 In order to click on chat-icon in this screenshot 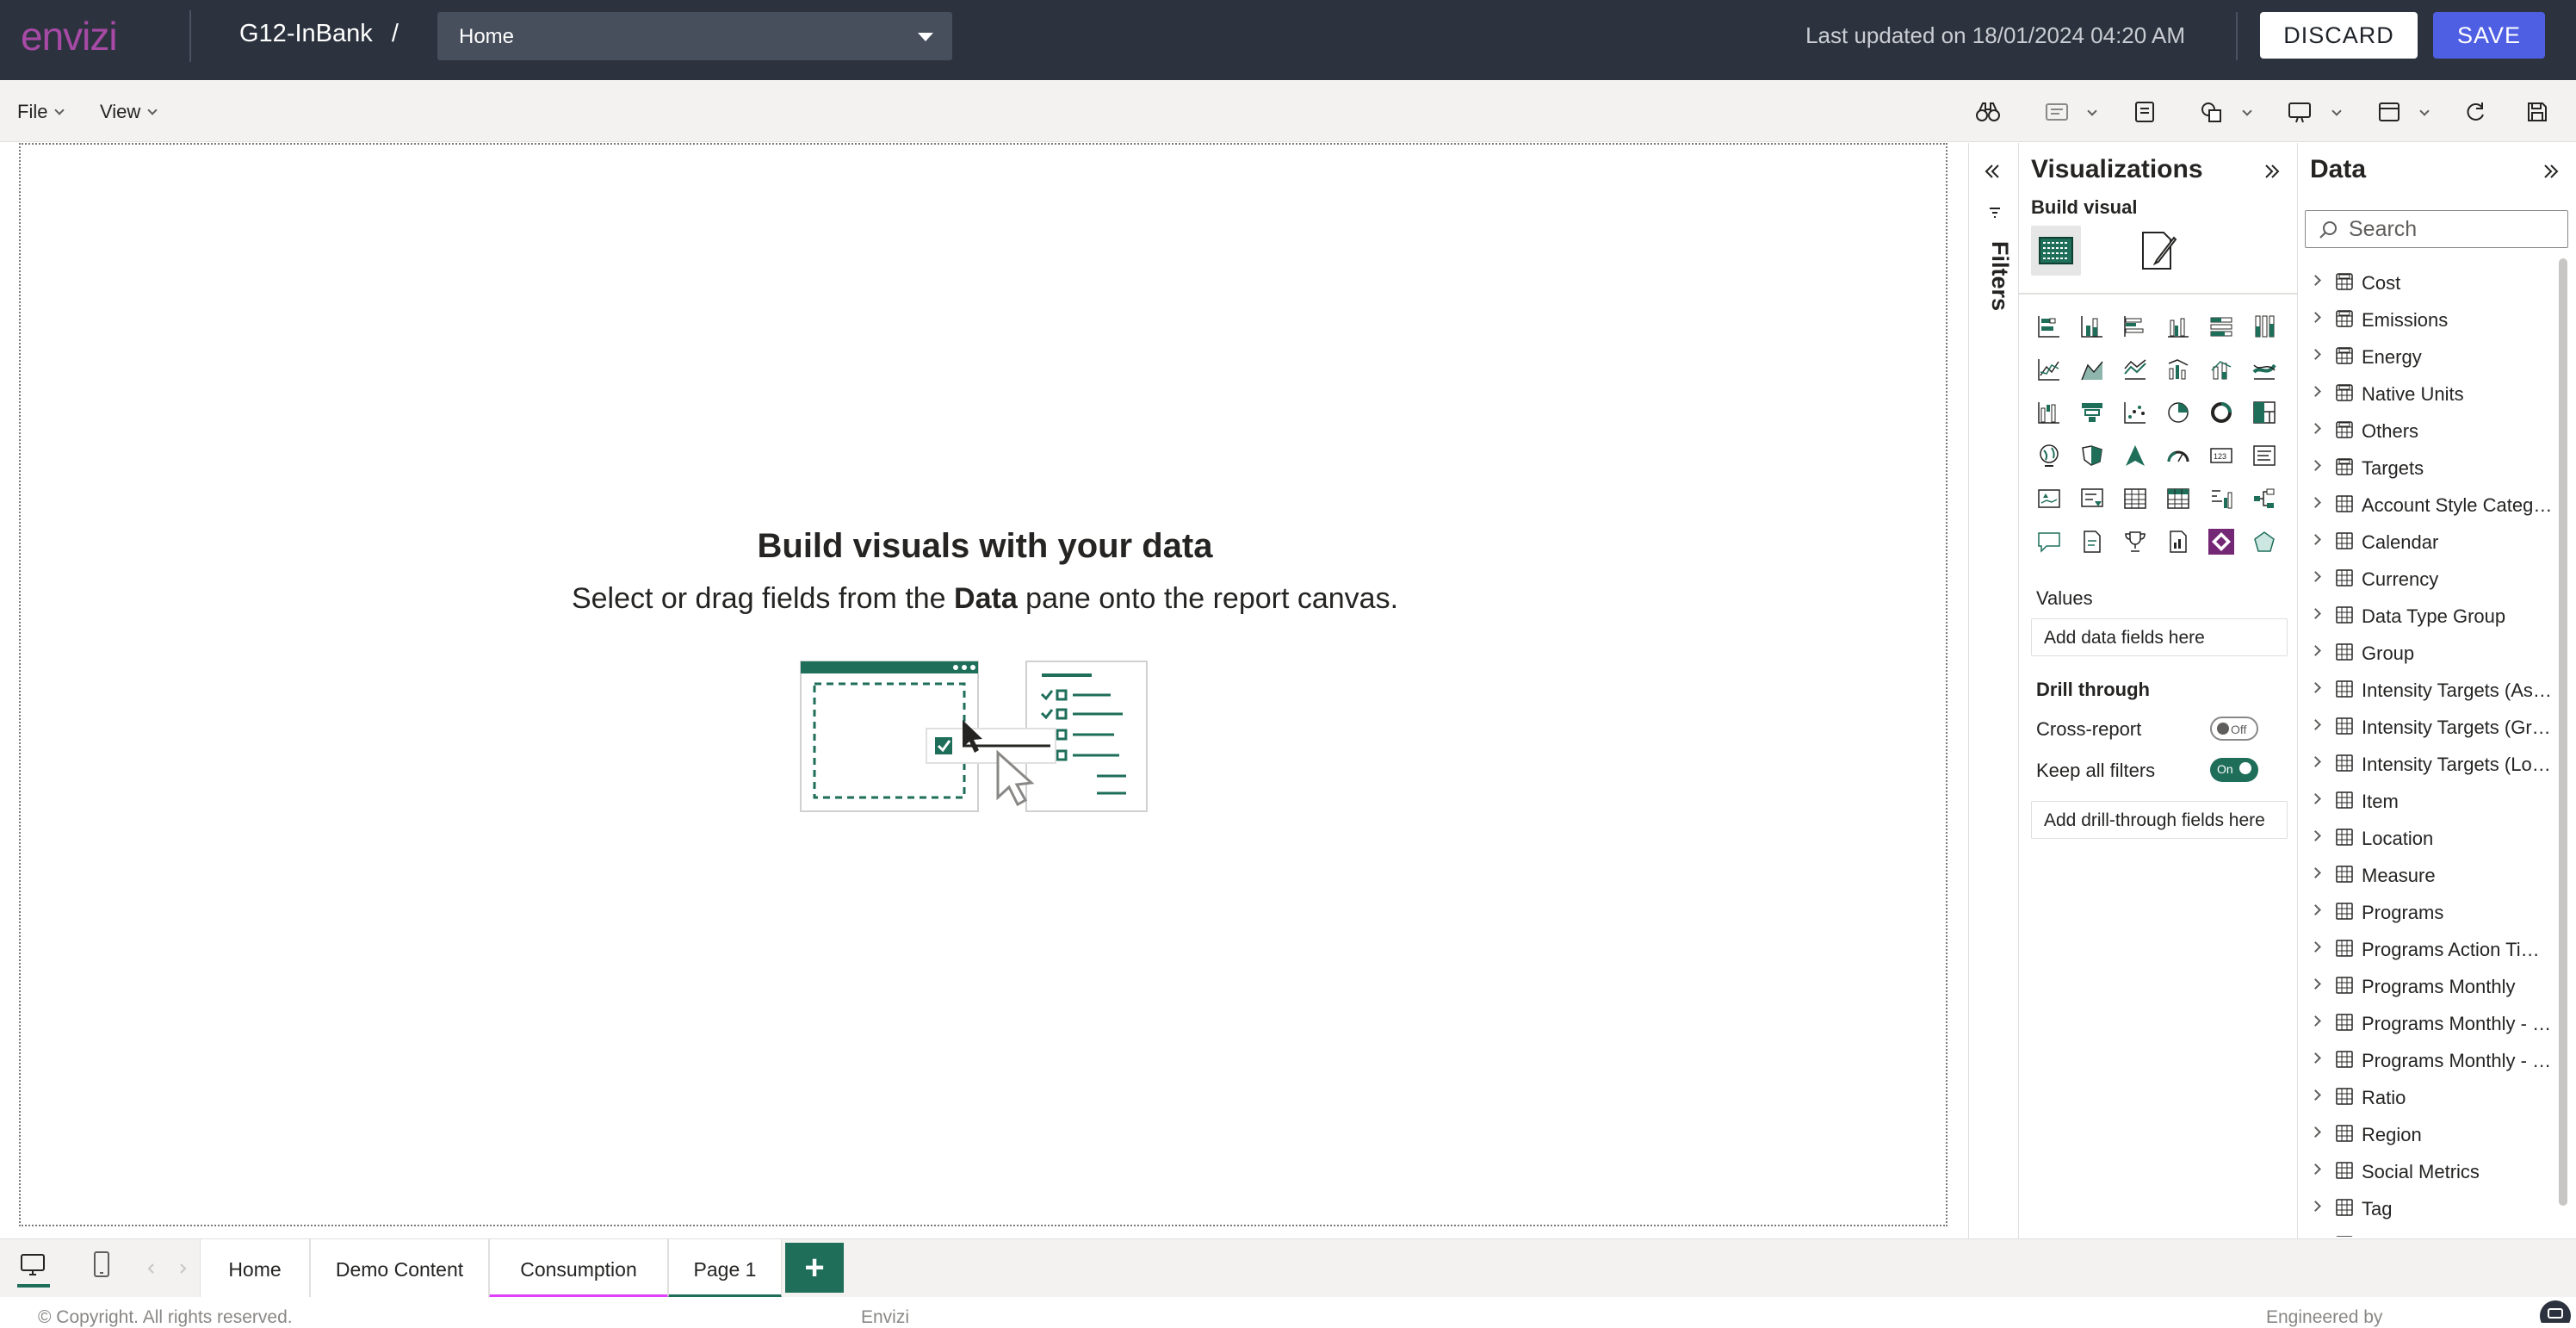, I will do `click(2555, 1310)`.